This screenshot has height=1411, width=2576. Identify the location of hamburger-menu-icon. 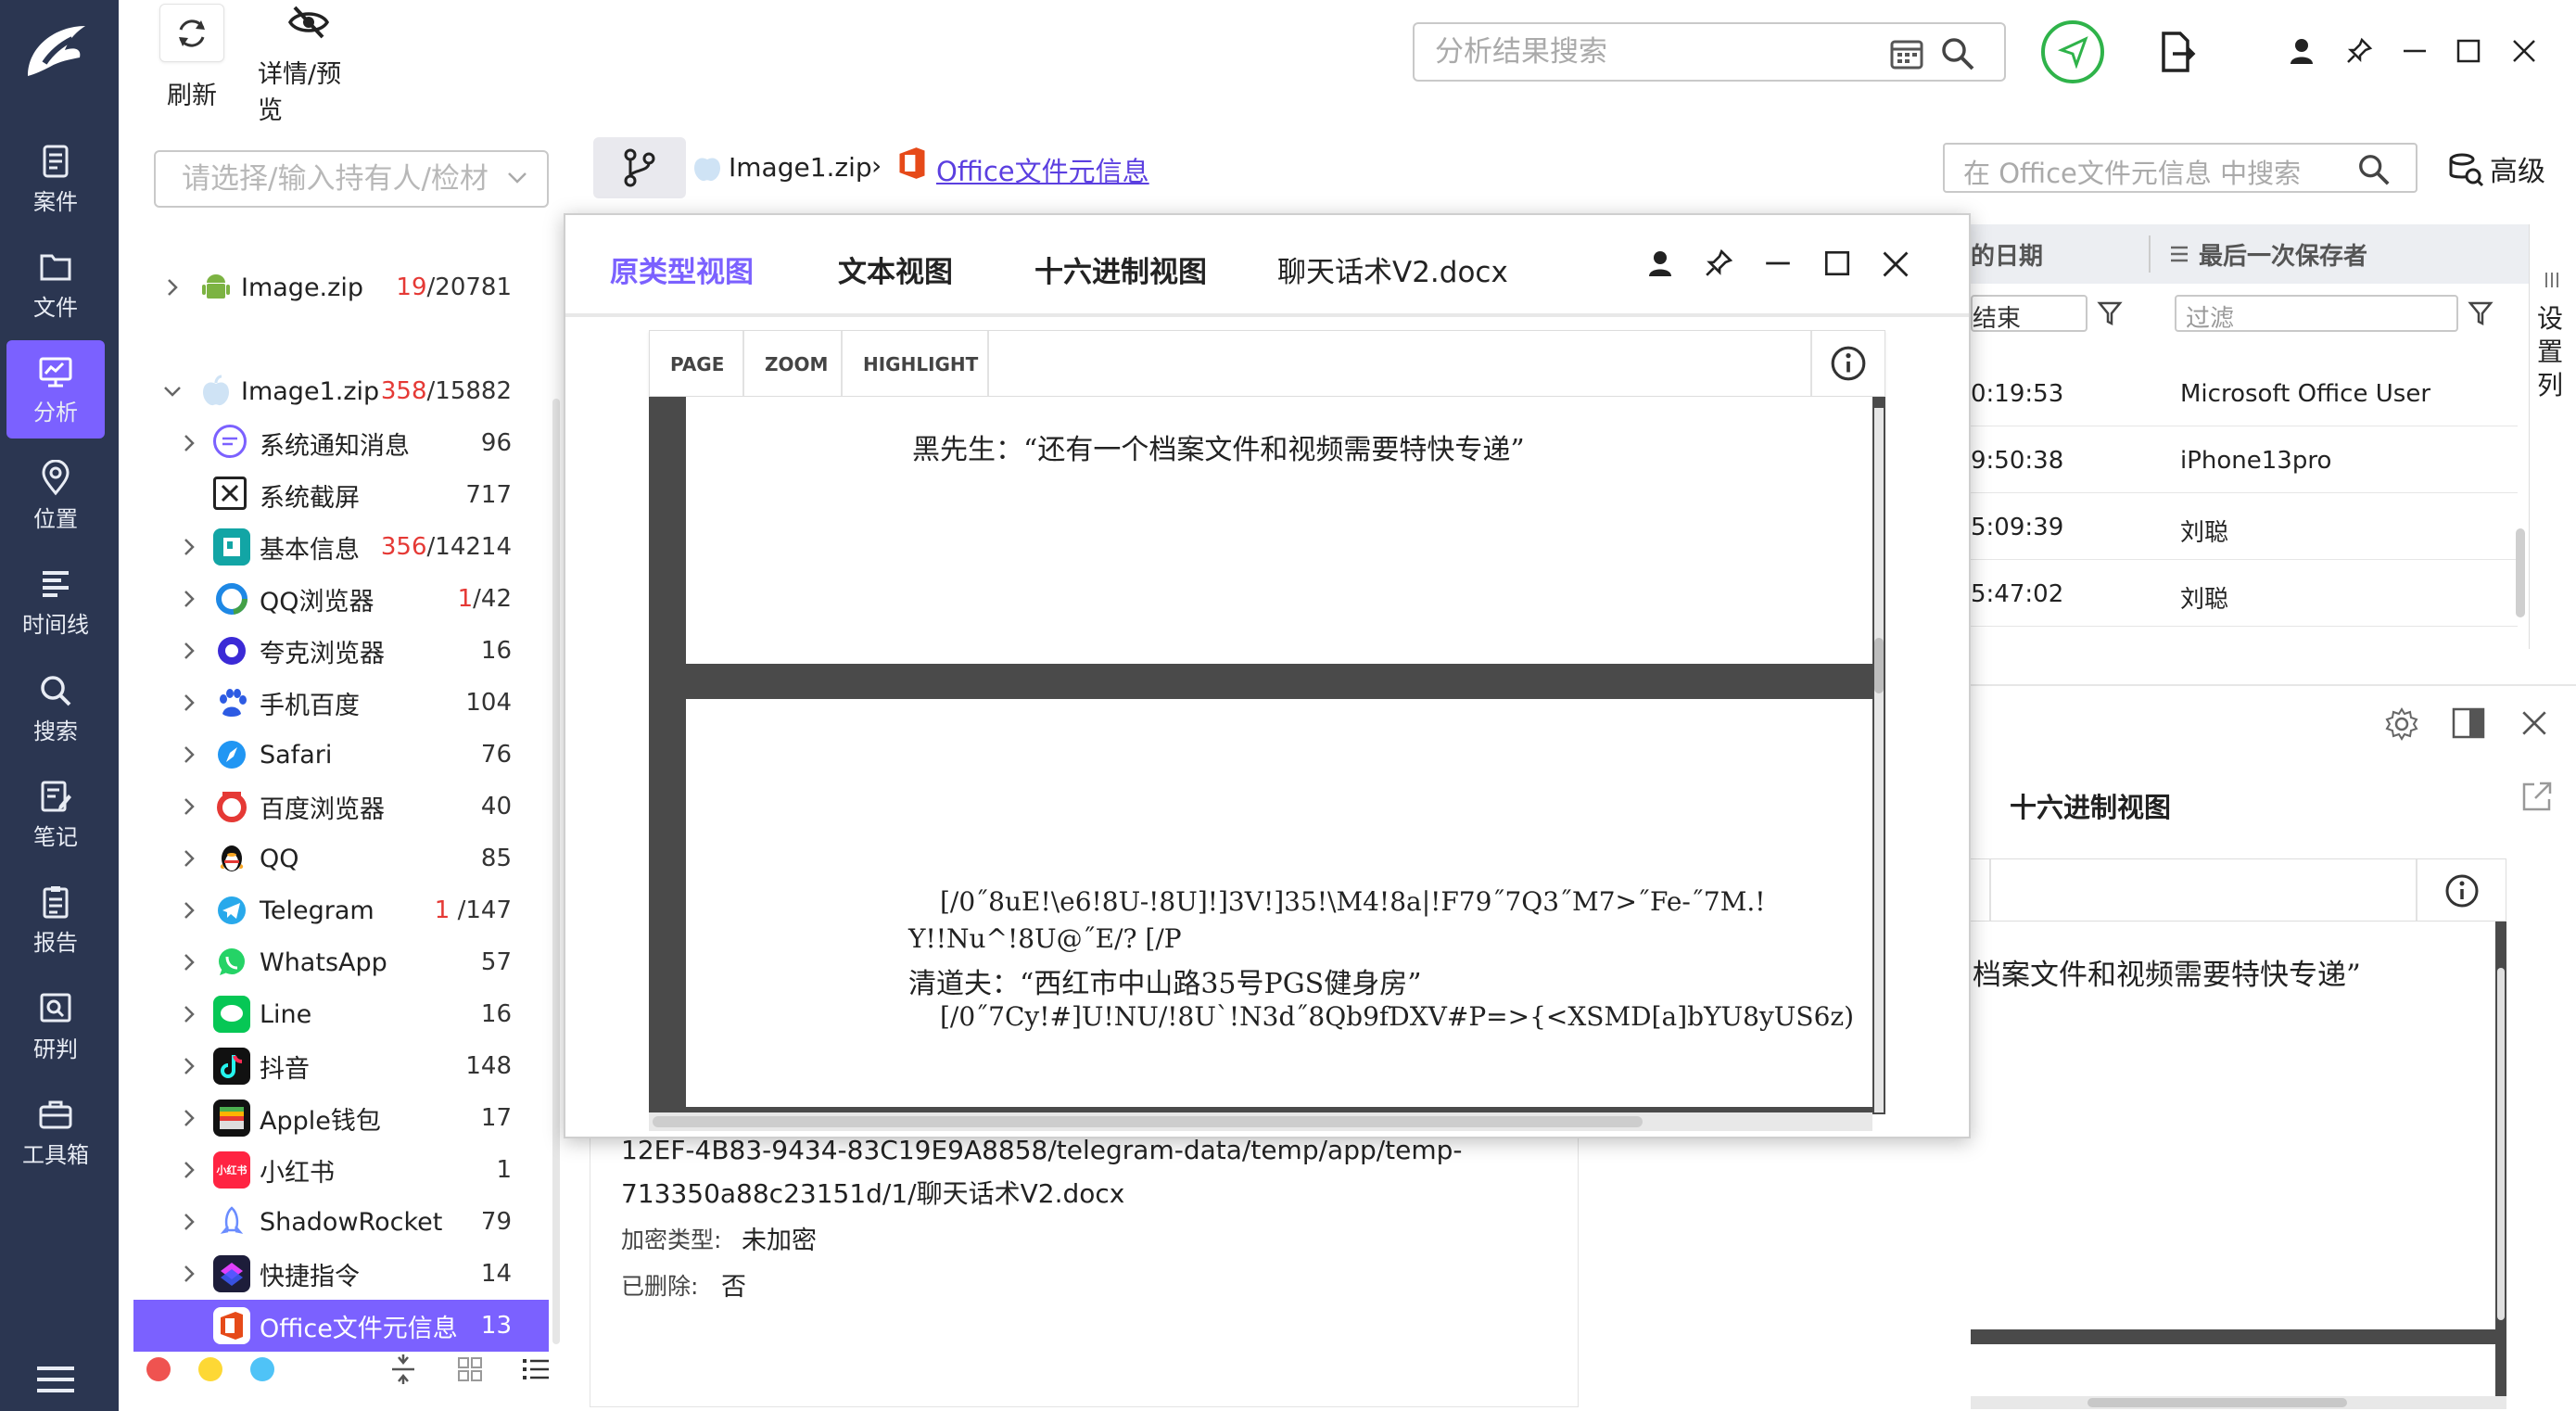
(55, 1380).